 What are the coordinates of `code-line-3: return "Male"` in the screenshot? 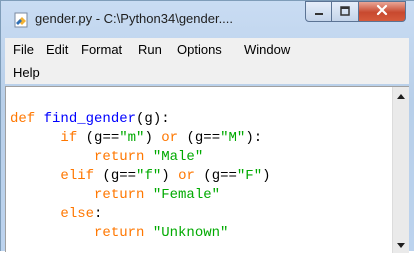 It's located at (106, 157).